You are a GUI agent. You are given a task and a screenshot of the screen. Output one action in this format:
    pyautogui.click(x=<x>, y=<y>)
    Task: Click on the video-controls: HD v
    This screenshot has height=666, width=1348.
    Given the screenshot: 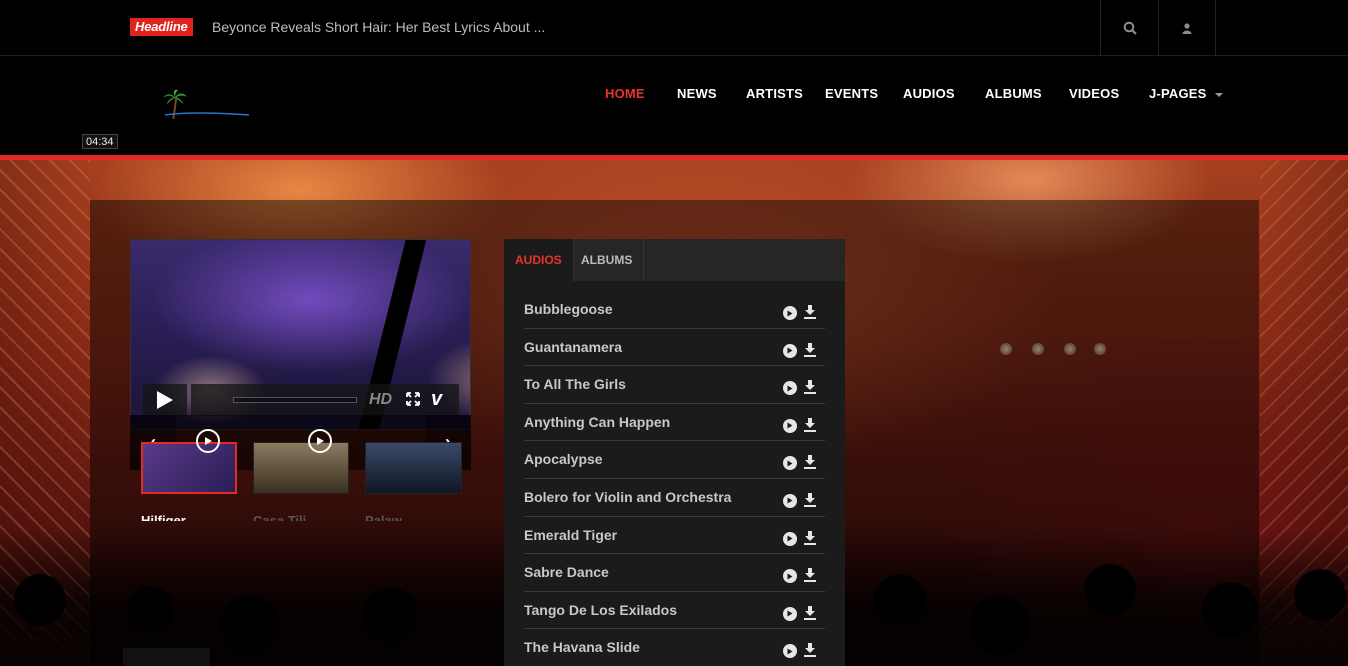 What is the action you would take?
    pyautogui.click(x=301, y=400)
    